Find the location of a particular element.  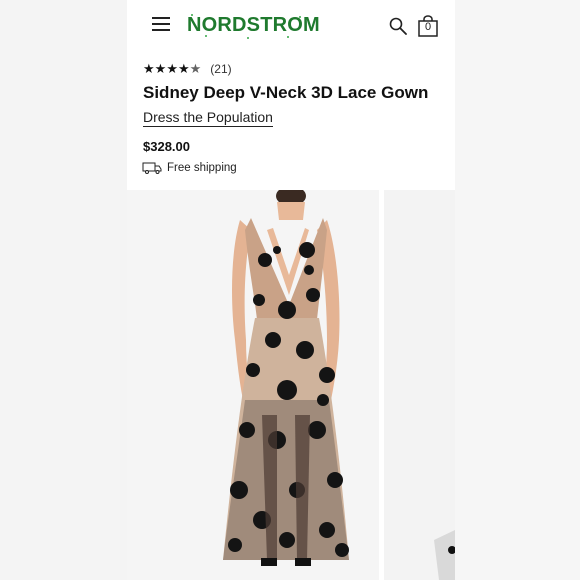

shopping-bag-icon: 0 is located at coordinates (428, 26).